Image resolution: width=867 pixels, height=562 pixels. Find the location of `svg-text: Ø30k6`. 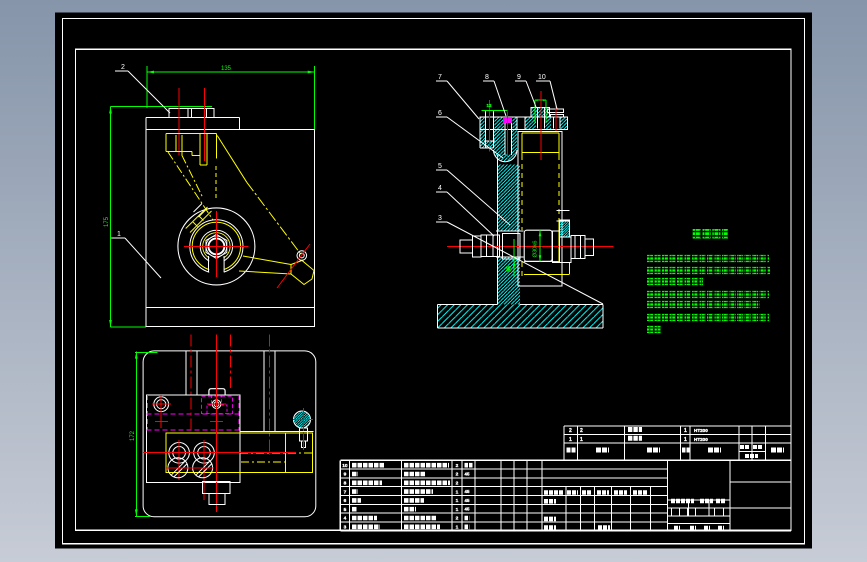

svg-text: Ø30k6 is located at coordinates (536, 248).